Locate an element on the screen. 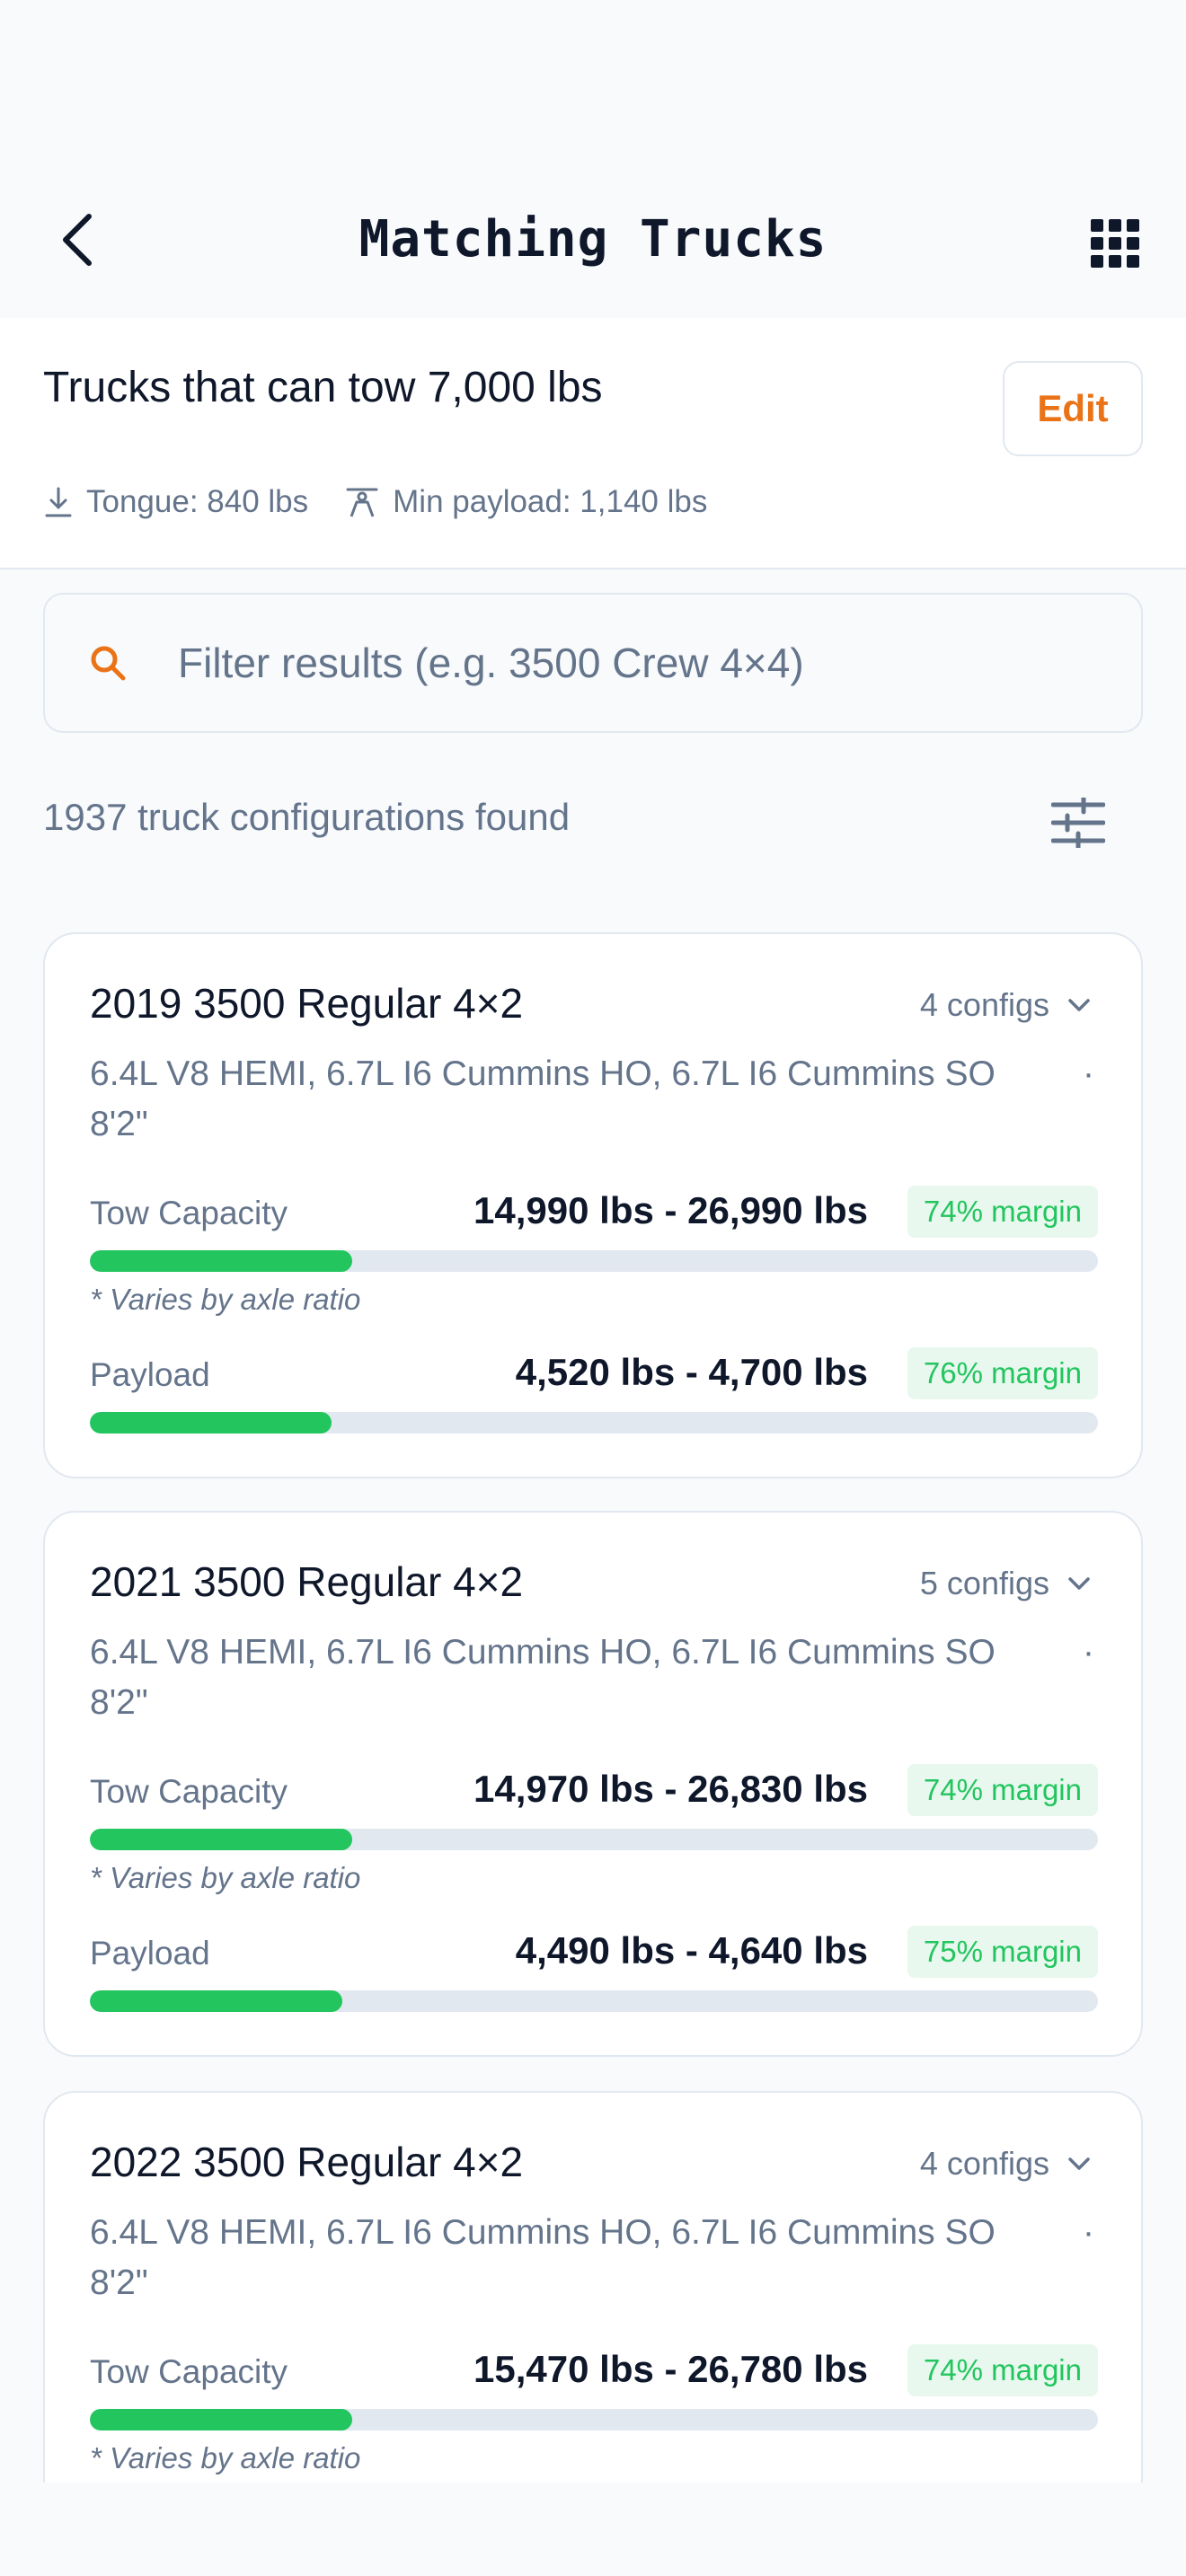 This screenshot has height=2576, width=1186. criteria-meta: Tongue: 840 lbs Min payload: 1,140 lbs is located at coordinates (393, 502).